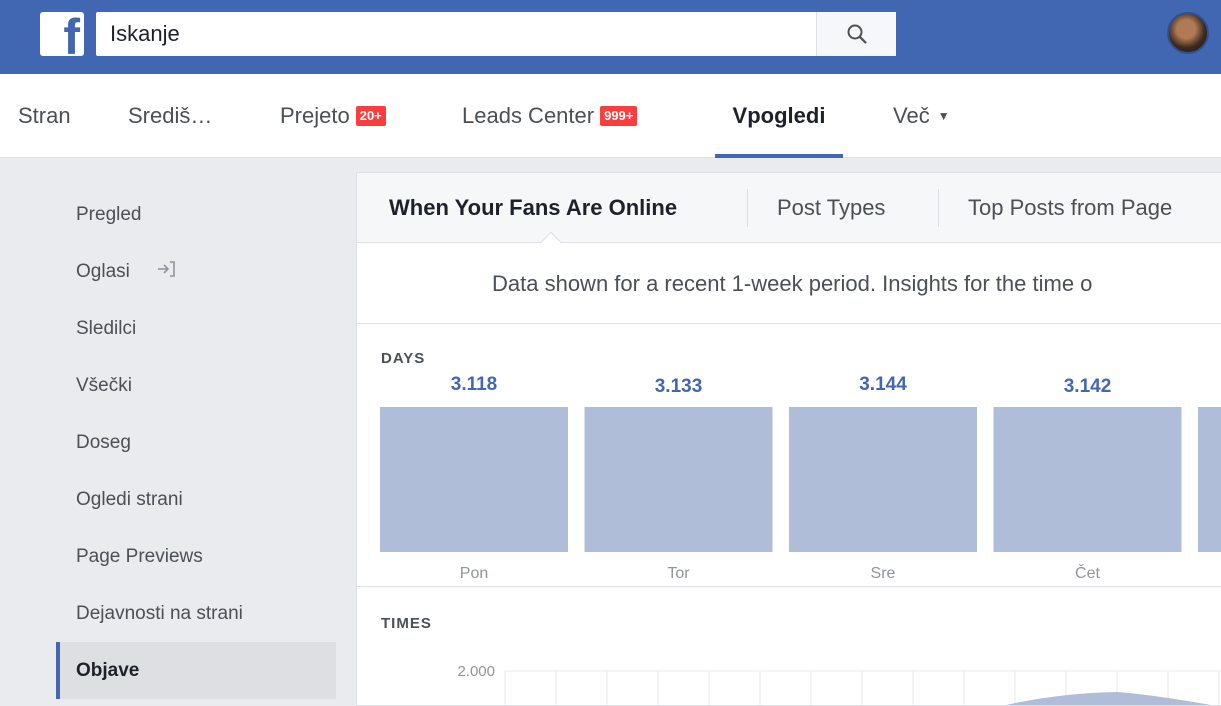 This screenshot has height=706, width=1221. I want to click on sidebar-item-label: Všečki, so click(104, 385).